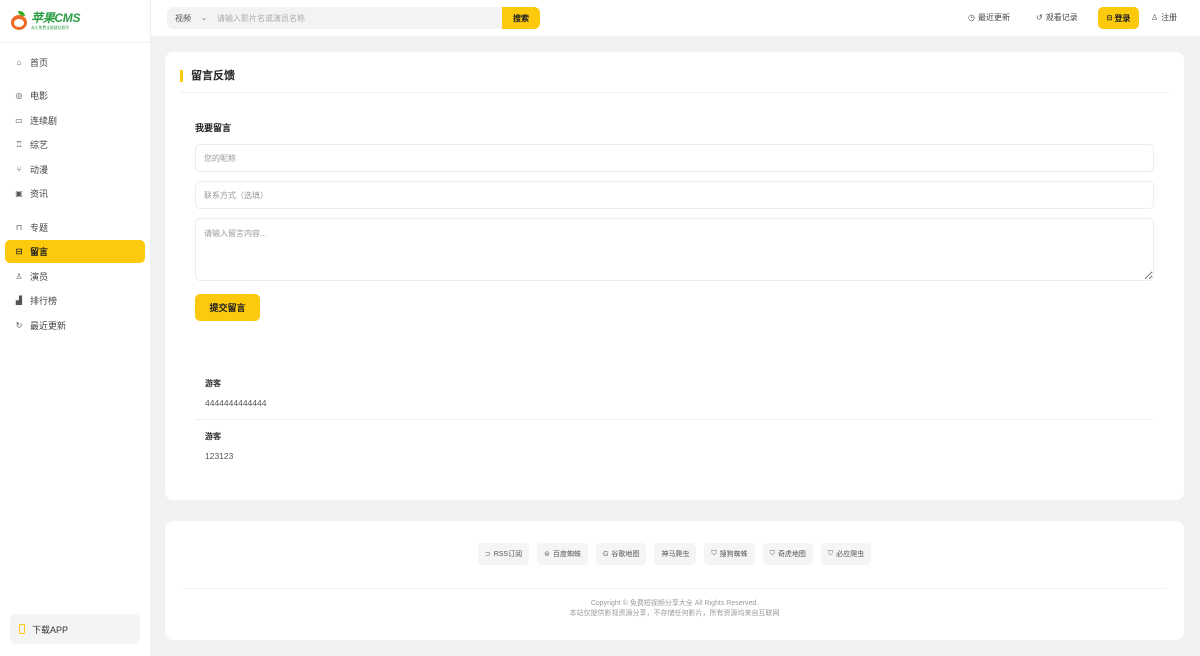 This screenshot has width=1200, height=656. What do you see at coordinates (1061, 17) in the screenshot?
I see `watch-history-label: 观看记录` at bounding box center [1061, 17].